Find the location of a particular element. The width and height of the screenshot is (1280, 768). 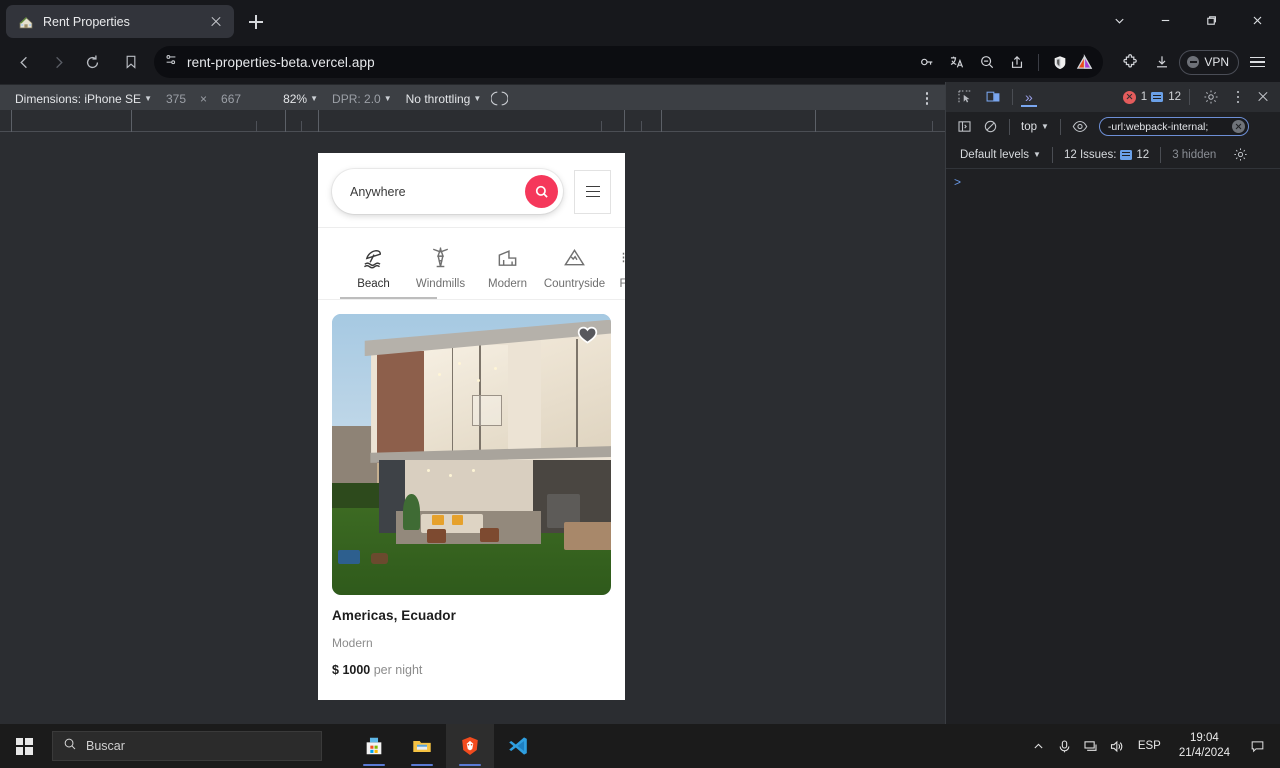

clear-filter-icon is located at coordinates (1238, 126).